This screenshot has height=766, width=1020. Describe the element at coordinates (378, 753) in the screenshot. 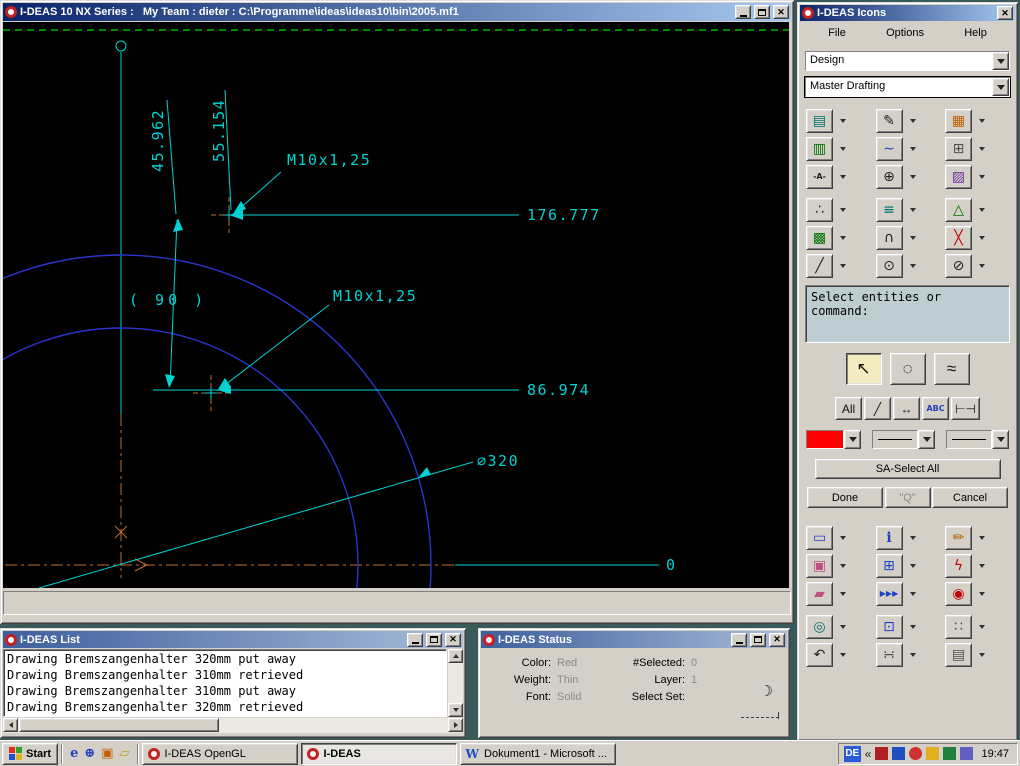

I see `task-button-ideas: I-DEAS` at that location.